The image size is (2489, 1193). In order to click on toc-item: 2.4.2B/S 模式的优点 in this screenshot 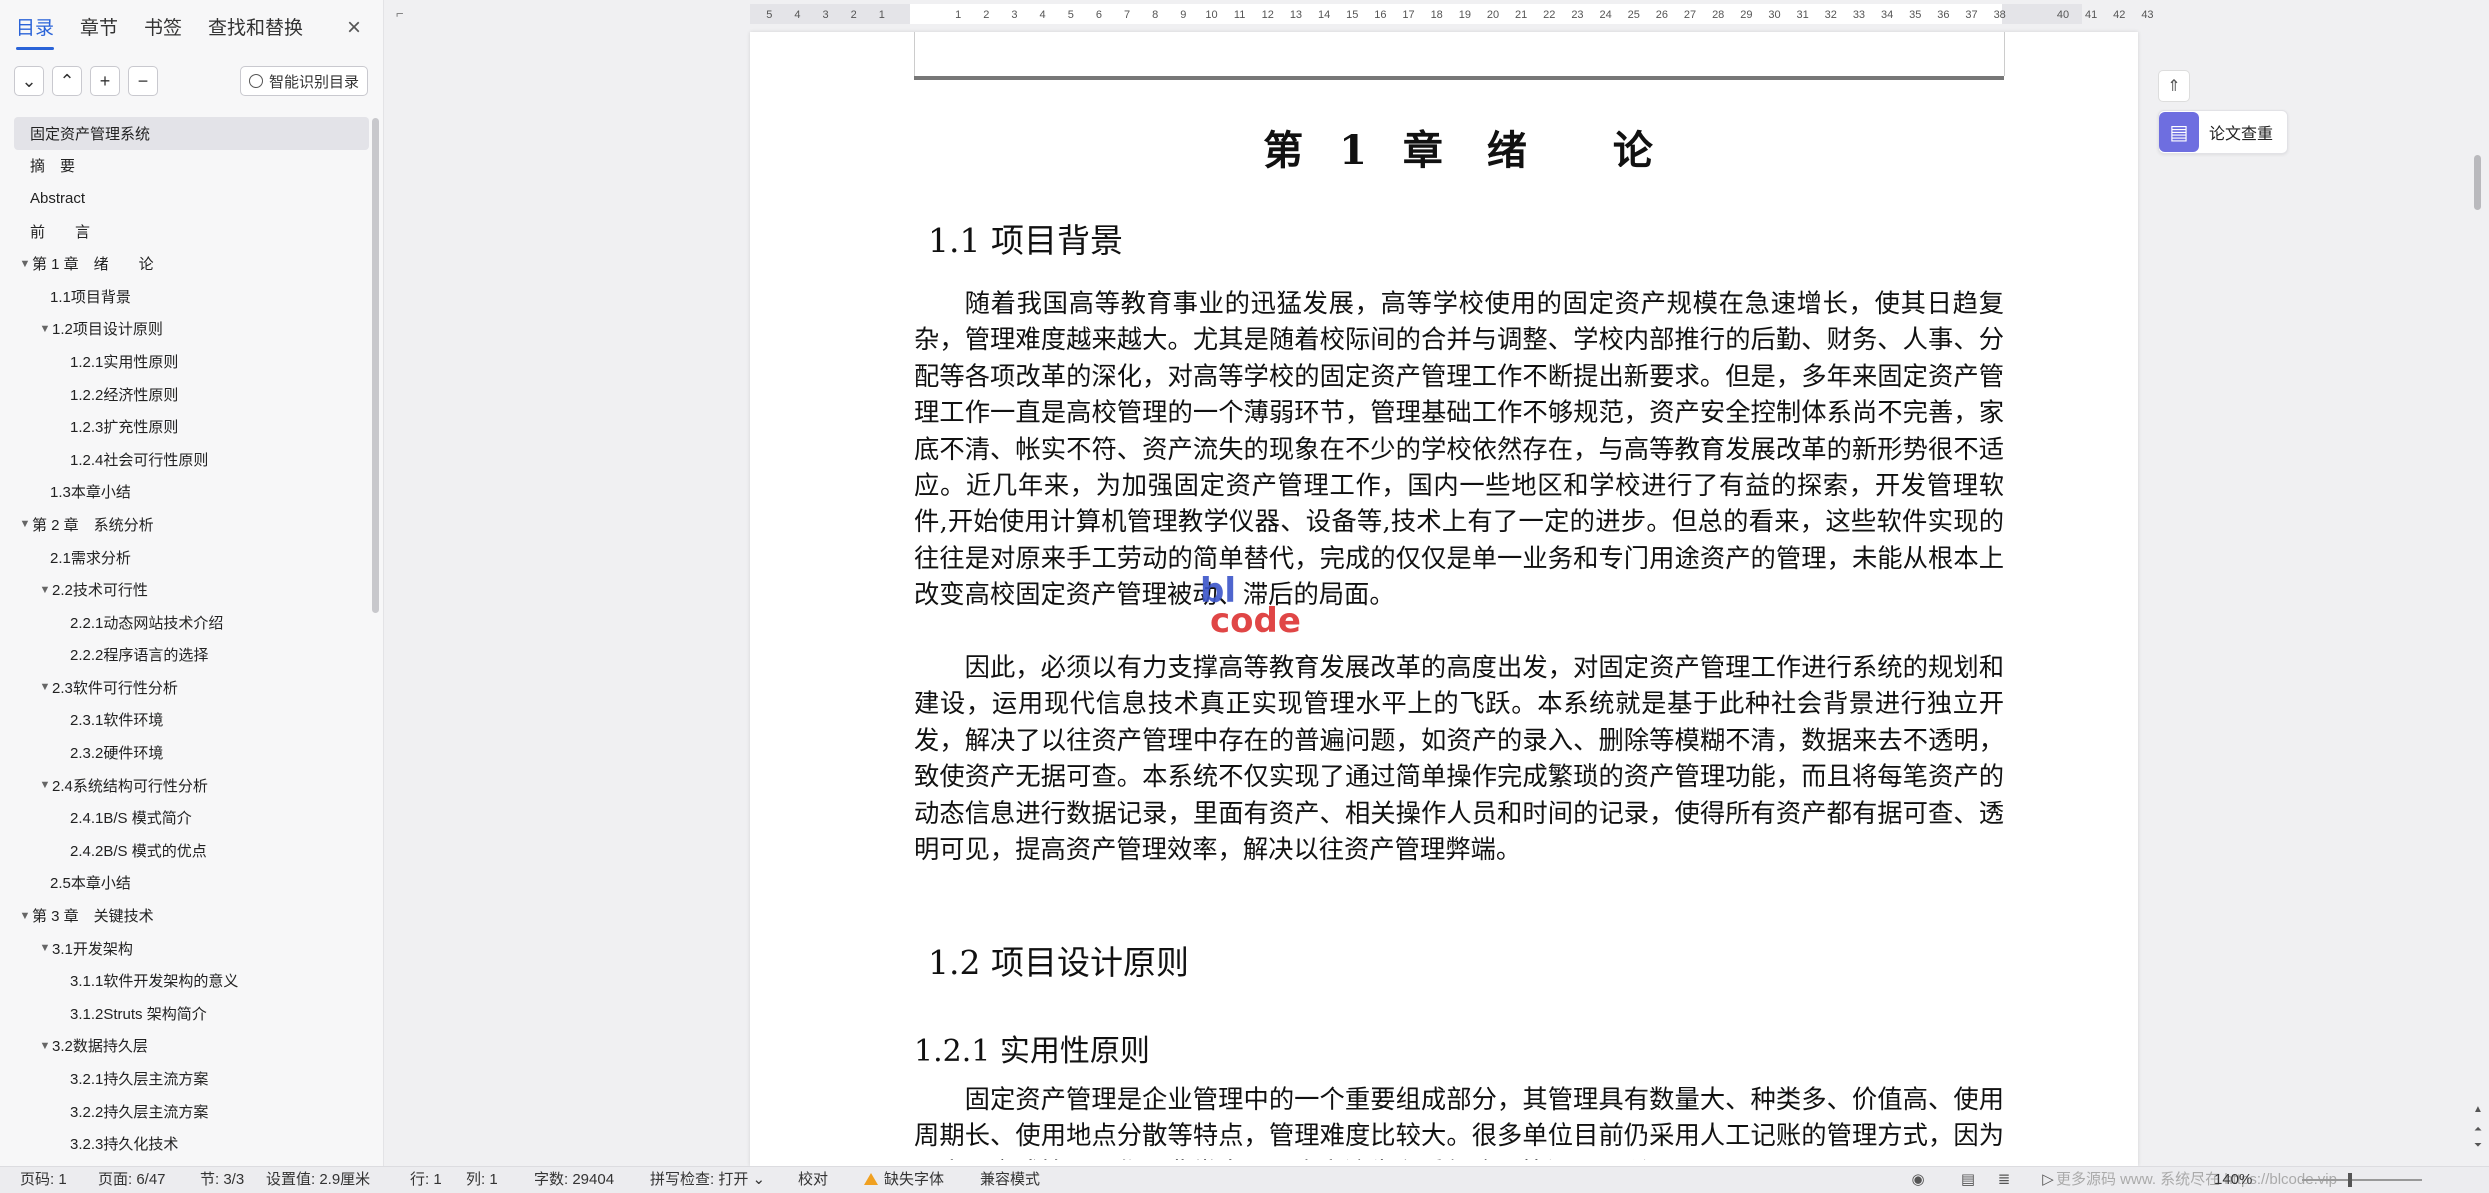, I will do `click(191, 850)`.